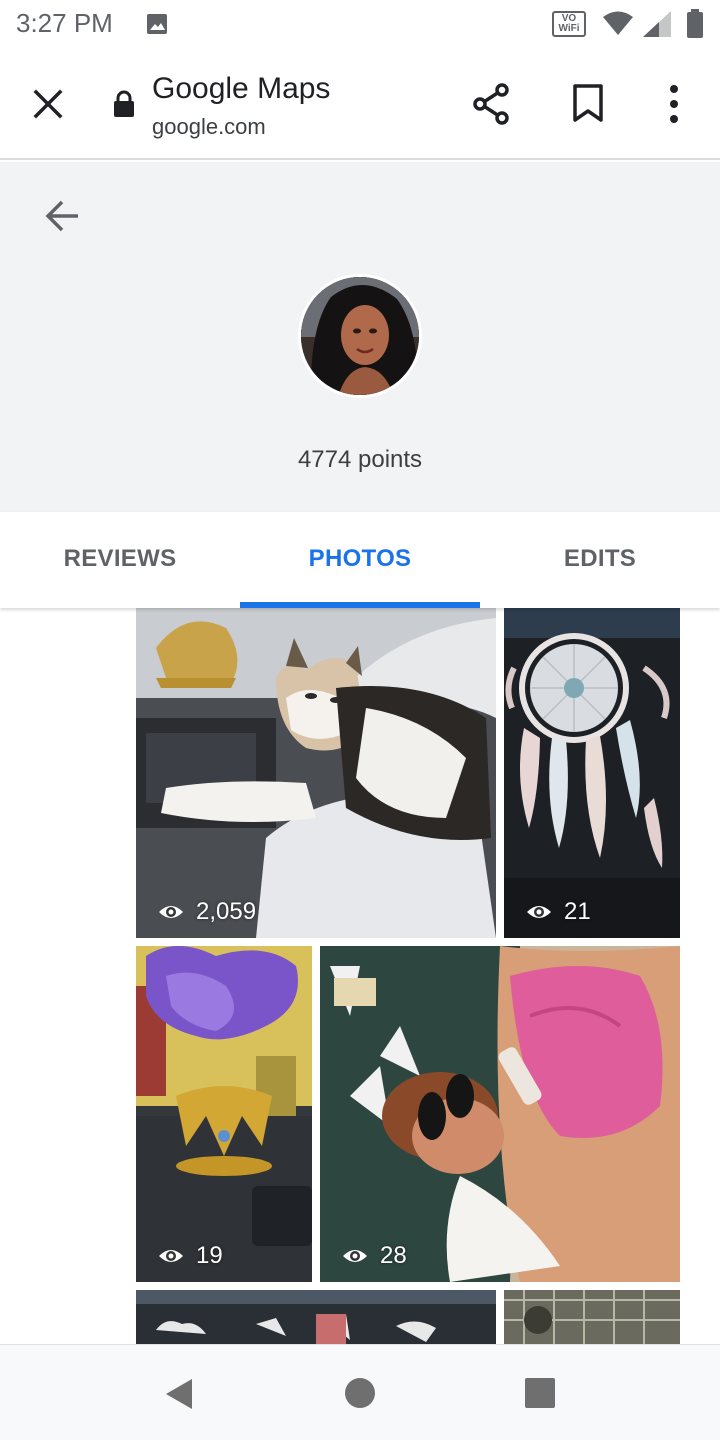 This screenshot has height=1440, width=720. What do you see at coordinates (124, 103) in the screenshot?
I see `lock-icon` at bounding box center [124, 103].